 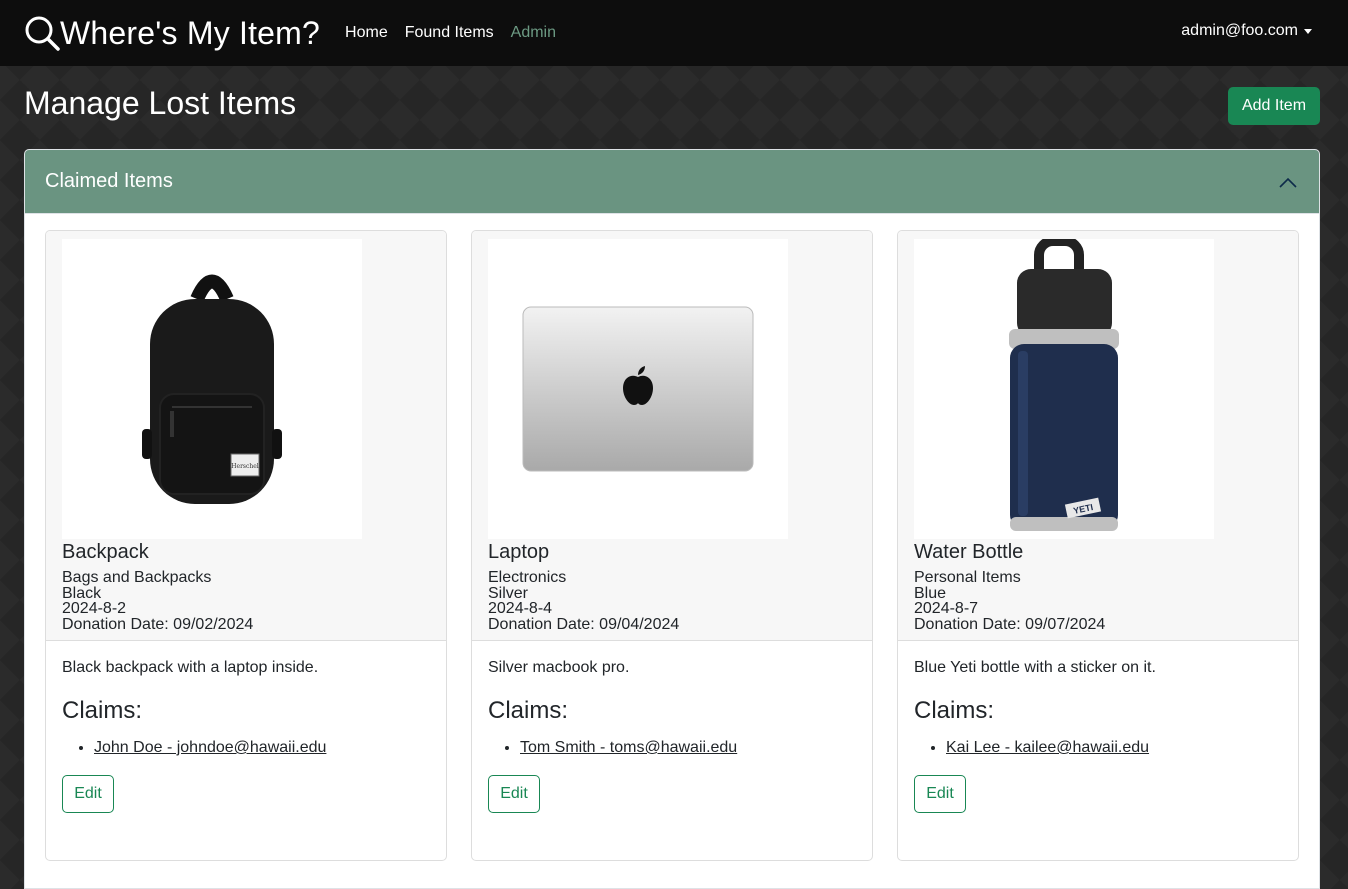 I want to click on claims-list: John Doe - johndoe@hawaii.edu, so click(x=246, y=748).